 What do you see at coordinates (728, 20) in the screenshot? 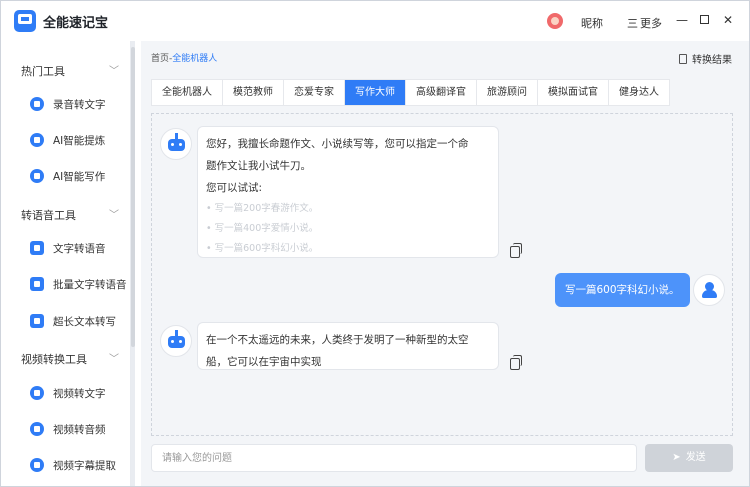
I see `close-button: ✕` at bounding box center [728, 20].